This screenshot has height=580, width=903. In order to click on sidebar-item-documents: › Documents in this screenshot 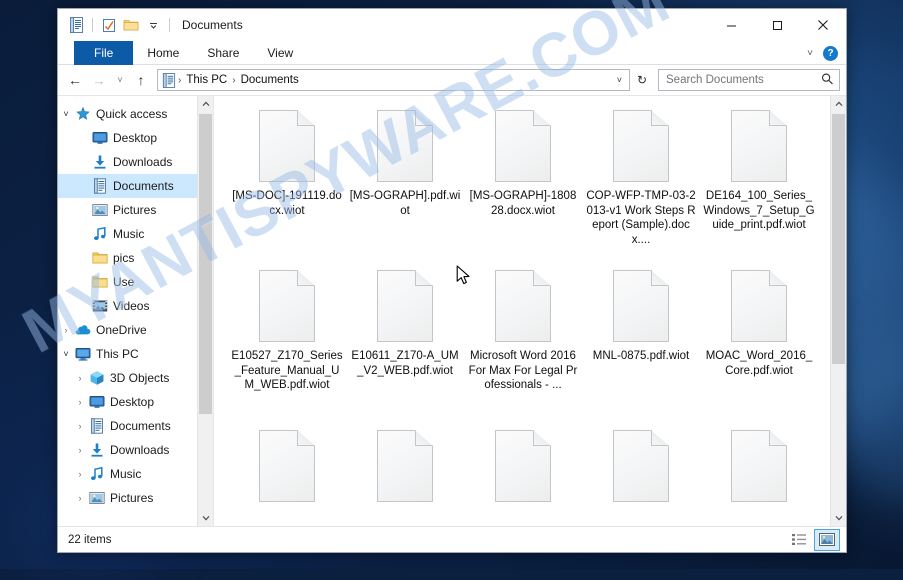, I will do `click(135, 426)`.